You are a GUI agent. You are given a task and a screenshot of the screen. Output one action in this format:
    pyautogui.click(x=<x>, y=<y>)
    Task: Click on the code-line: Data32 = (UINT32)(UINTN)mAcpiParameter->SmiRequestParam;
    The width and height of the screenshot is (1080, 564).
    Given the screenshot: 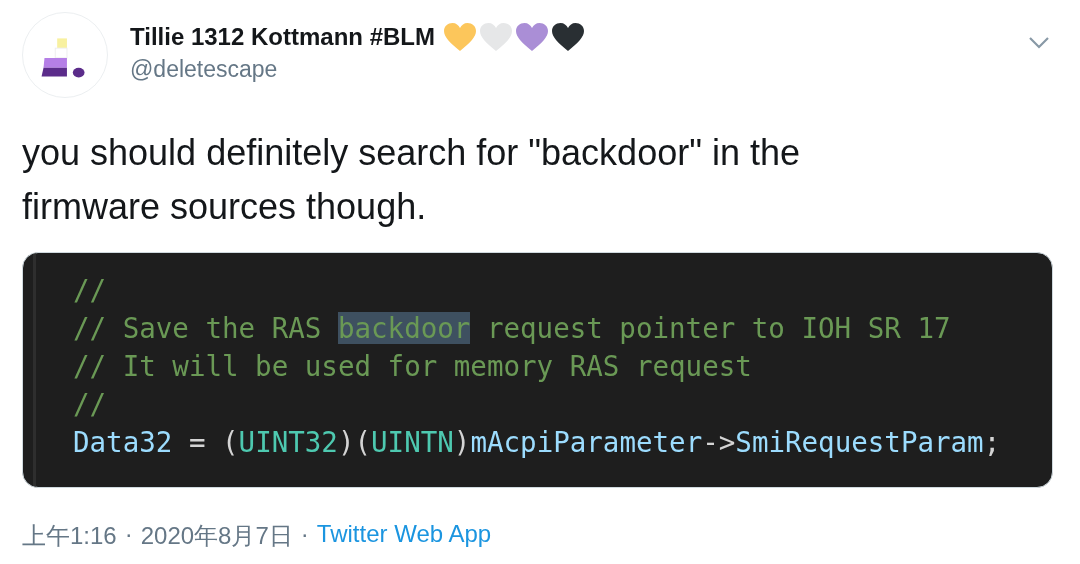 What is the action you would take?
    pyautogui.click(x=537, y=442)
    